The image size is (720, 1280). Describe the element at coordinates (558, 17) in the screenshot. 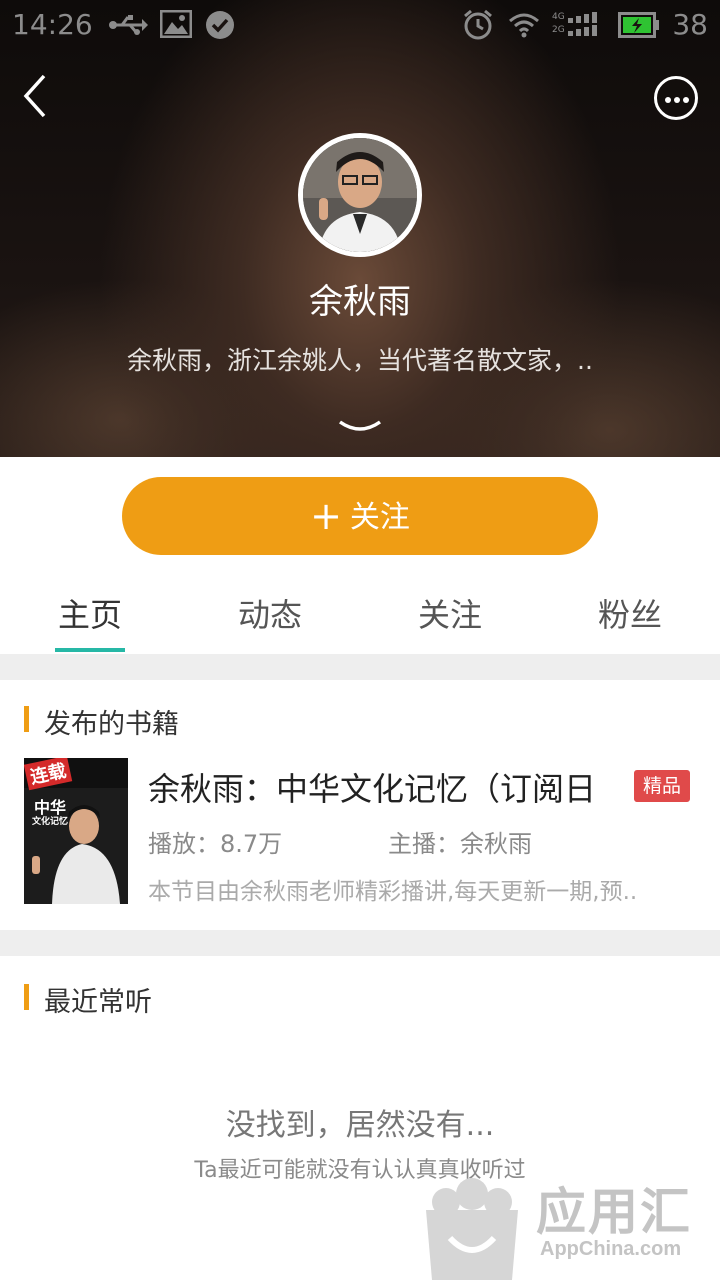

I see `network-label-4g: 4G` at that location.